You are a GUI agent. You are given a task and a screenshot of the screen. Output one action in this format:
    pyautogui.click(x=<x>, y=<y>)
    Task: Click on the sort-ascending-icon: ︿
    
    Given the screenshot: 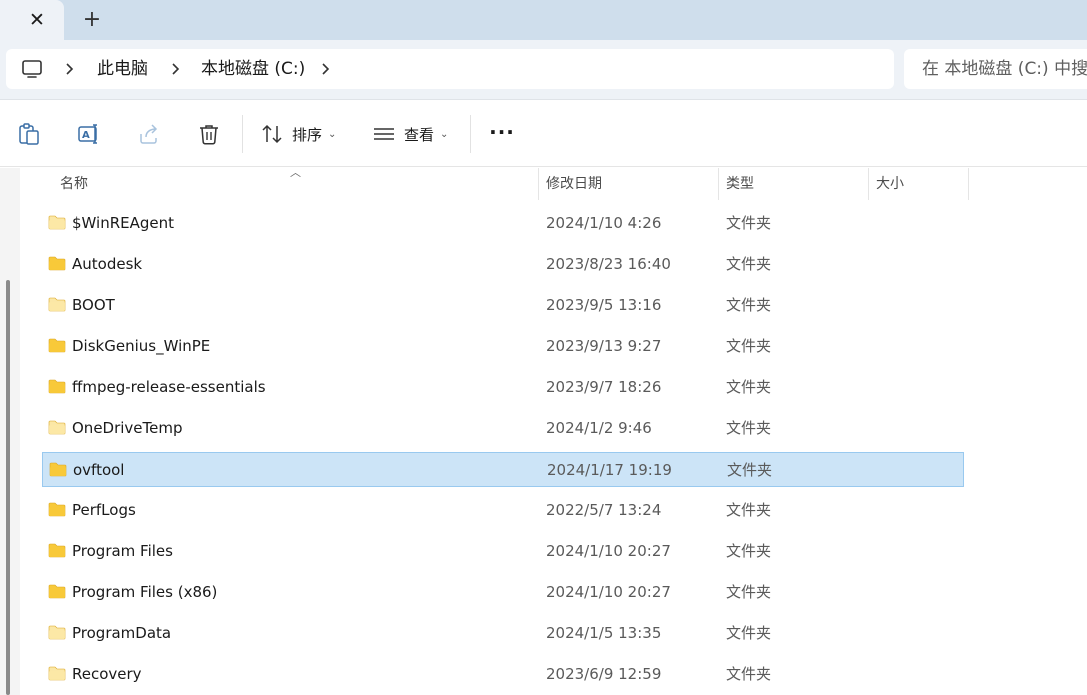 What is the action you would take?
    pyautogui.click(x=295, y=172)
    